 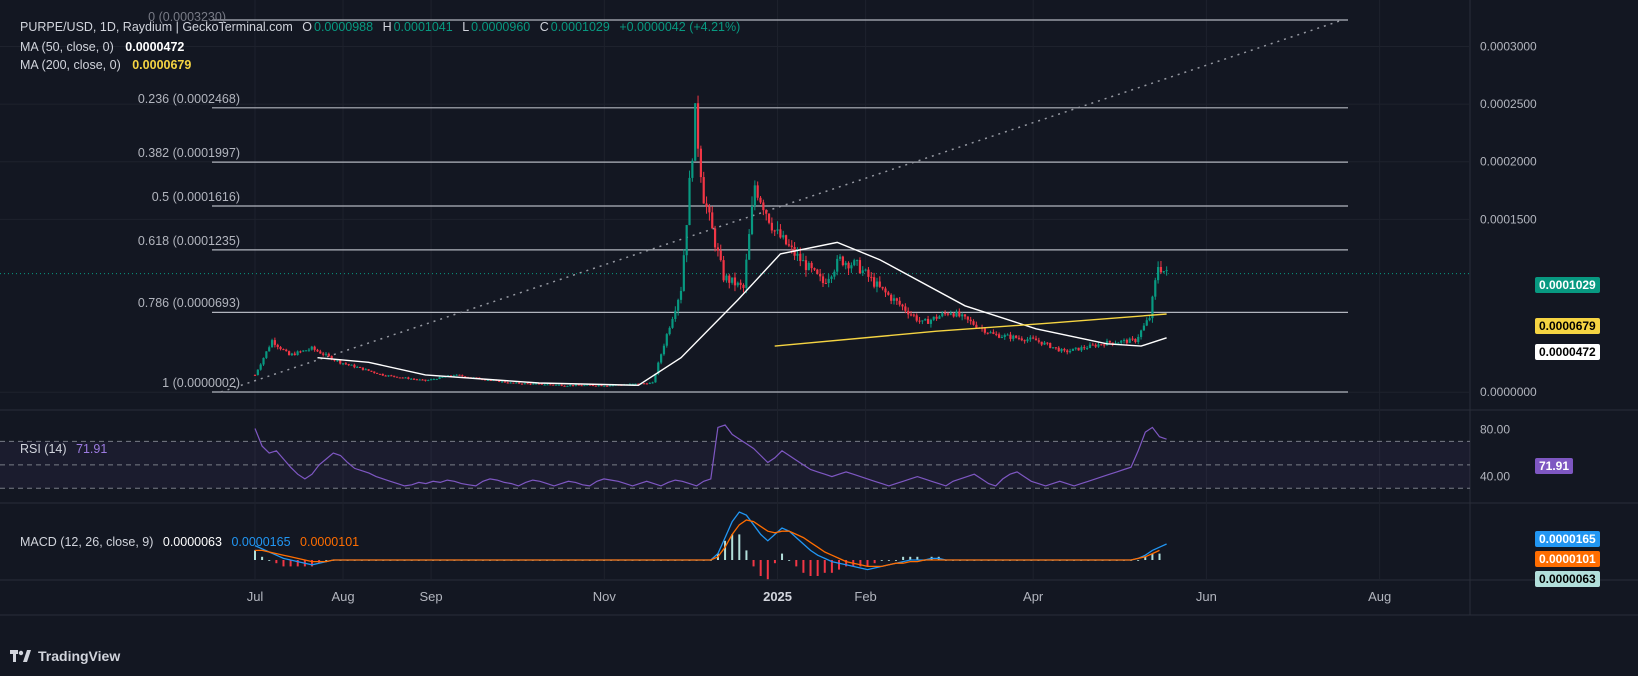 What do you see at coordinates (70, 65) in the screenshot?
I see `ma200-label: MA (200, close, 0)` at bounding box center [70, 65].